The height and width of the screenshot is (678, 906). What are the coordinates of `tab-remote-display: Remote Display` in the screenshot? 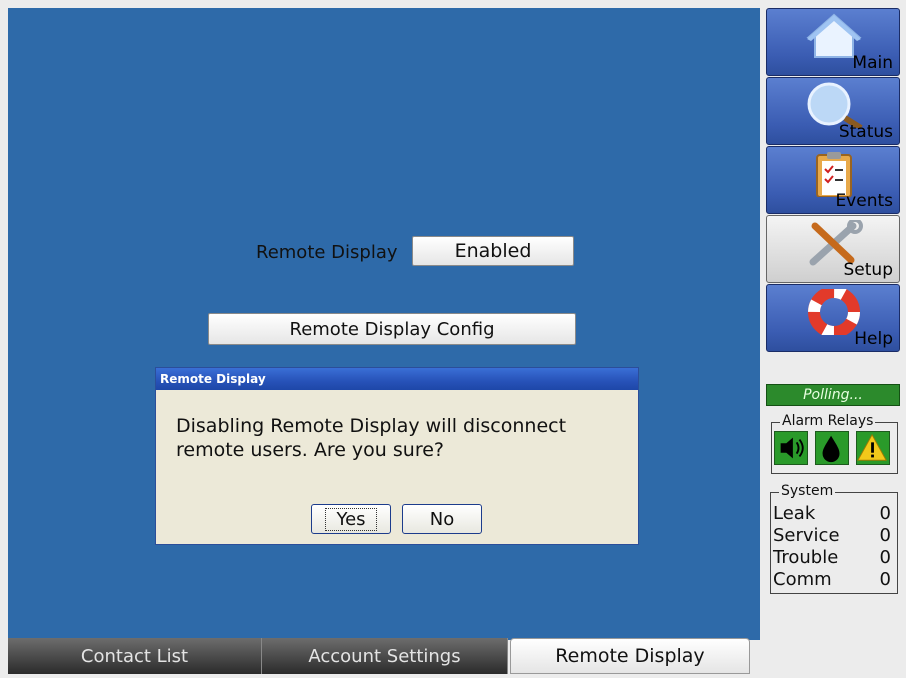 It's located at (630, 656).